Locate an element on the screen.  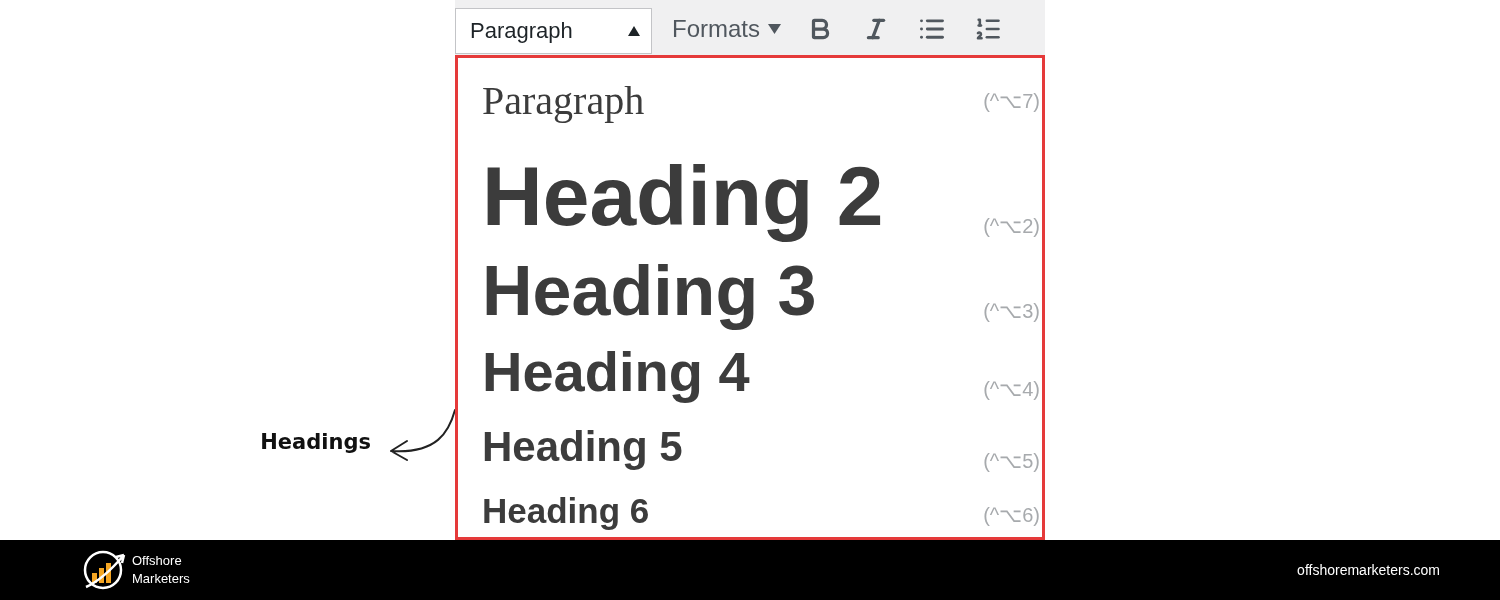
annotation-label: Headings is located at coordinates (315, 442).